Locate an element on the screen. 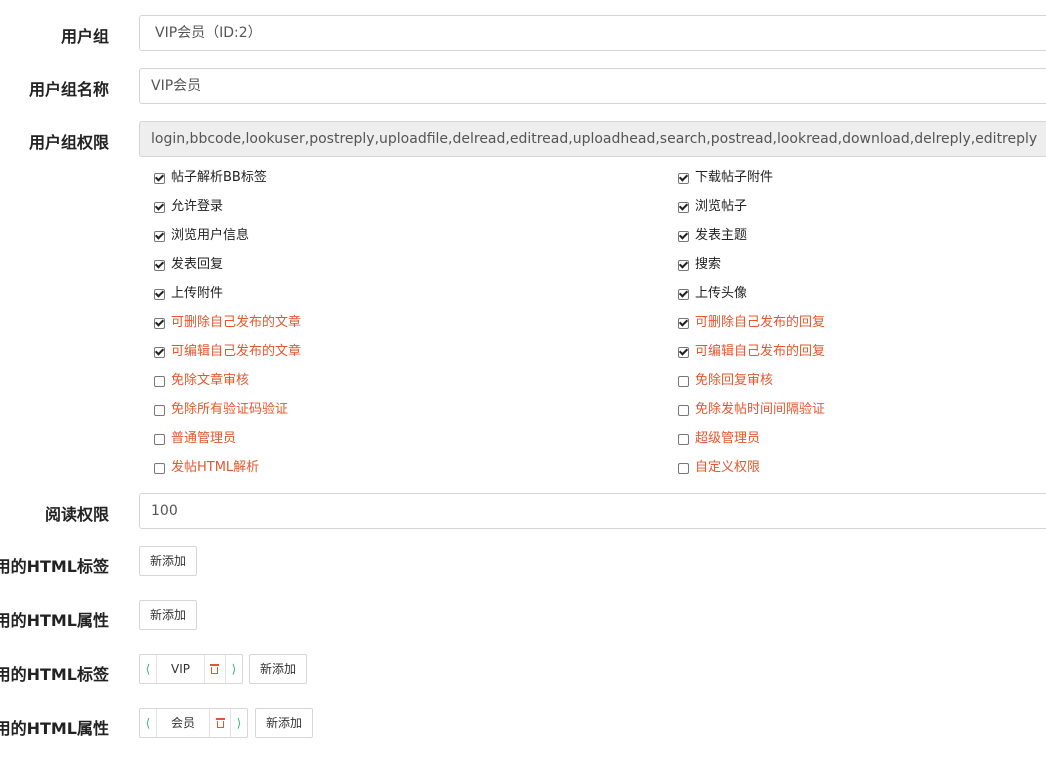  permission-checkbox-label: 发帖HTML解析 is located at coordinates (215, 467).